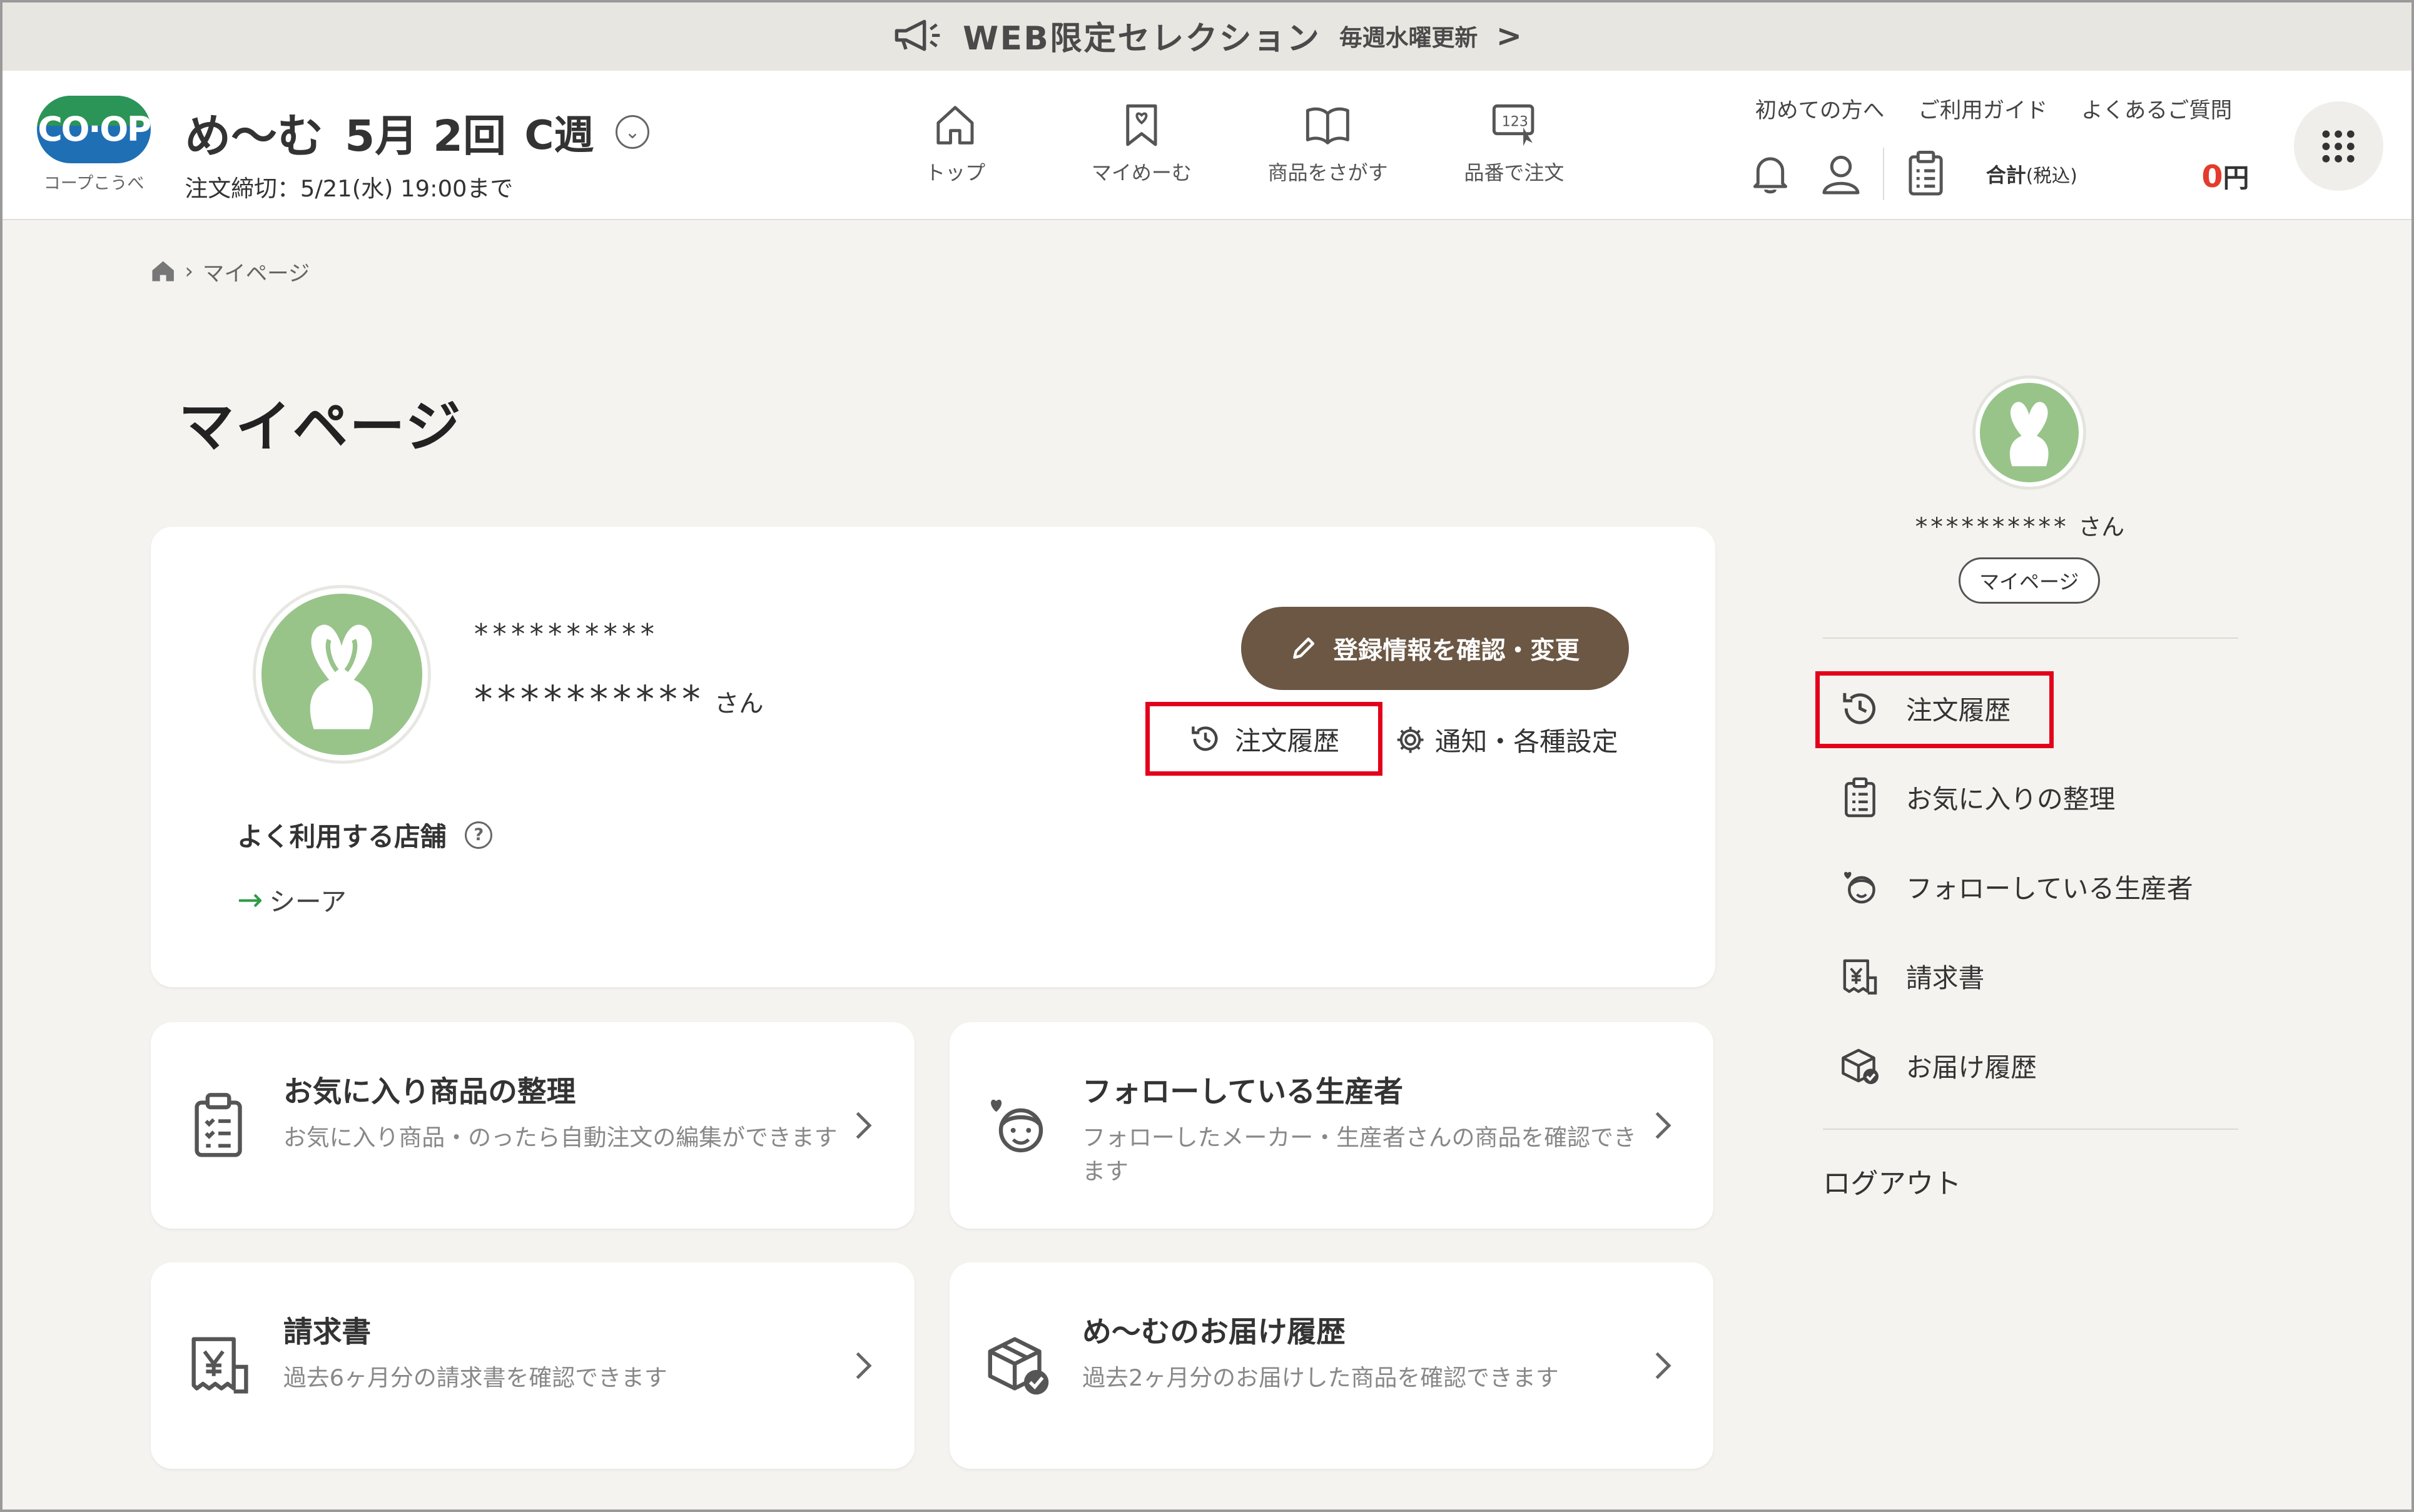 The width and height of the screenshot is (2414, 1512). I want to click on sidebar-item-invoices: 請求書, so click(1911, 976).